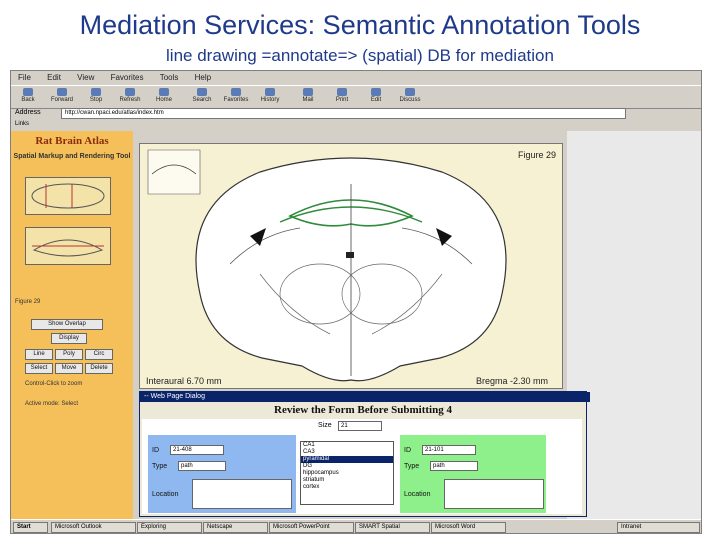  What do you see at coordinates (356, 78) in the screenshot?
I see `menu-bar: File Edit View Favorites Tools Help` at bounding box center [356, 78].